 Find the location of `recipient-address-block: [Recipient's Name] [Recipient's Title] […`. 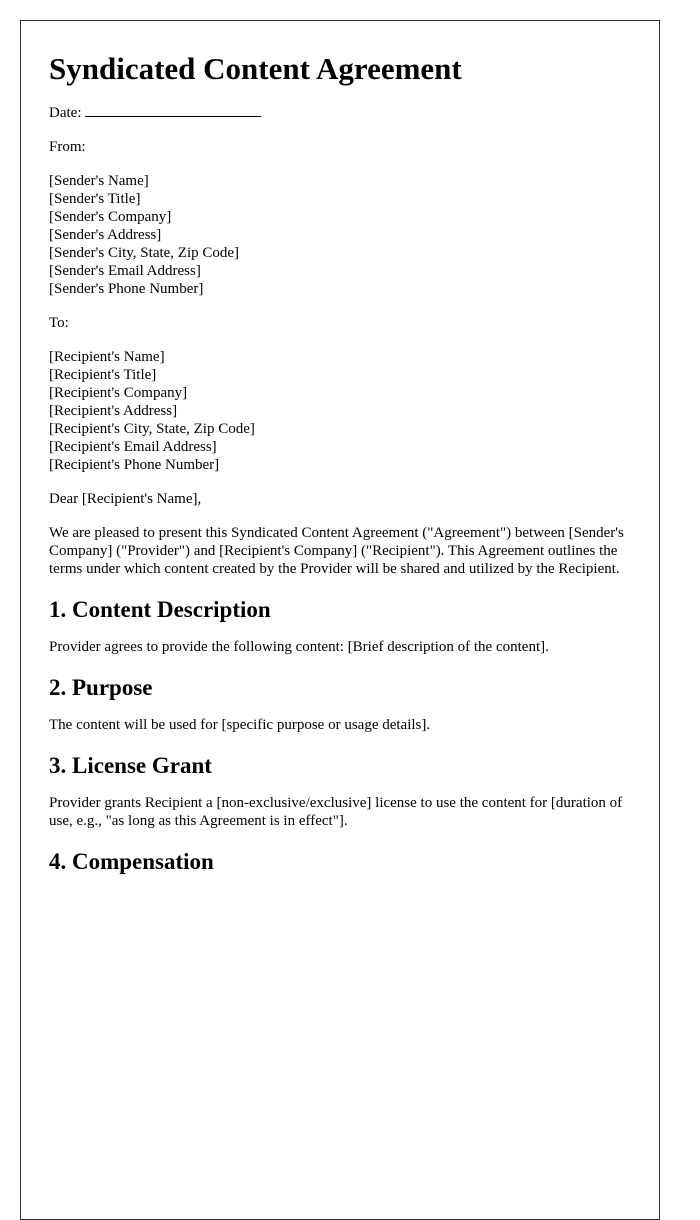

recipient-address-block: [Recipient's Name] [Recipient's Title] [… is located at coordinates (340, 411).